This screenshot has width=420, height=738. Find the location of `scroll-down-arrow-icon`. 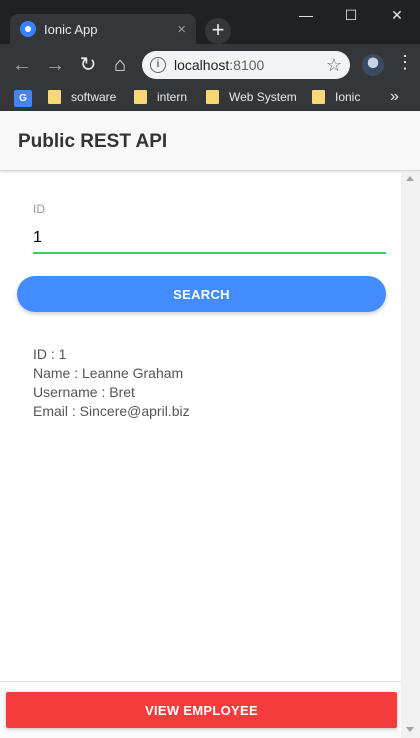

scroll-down-arrow-icon is located at coordinates (410, 729).